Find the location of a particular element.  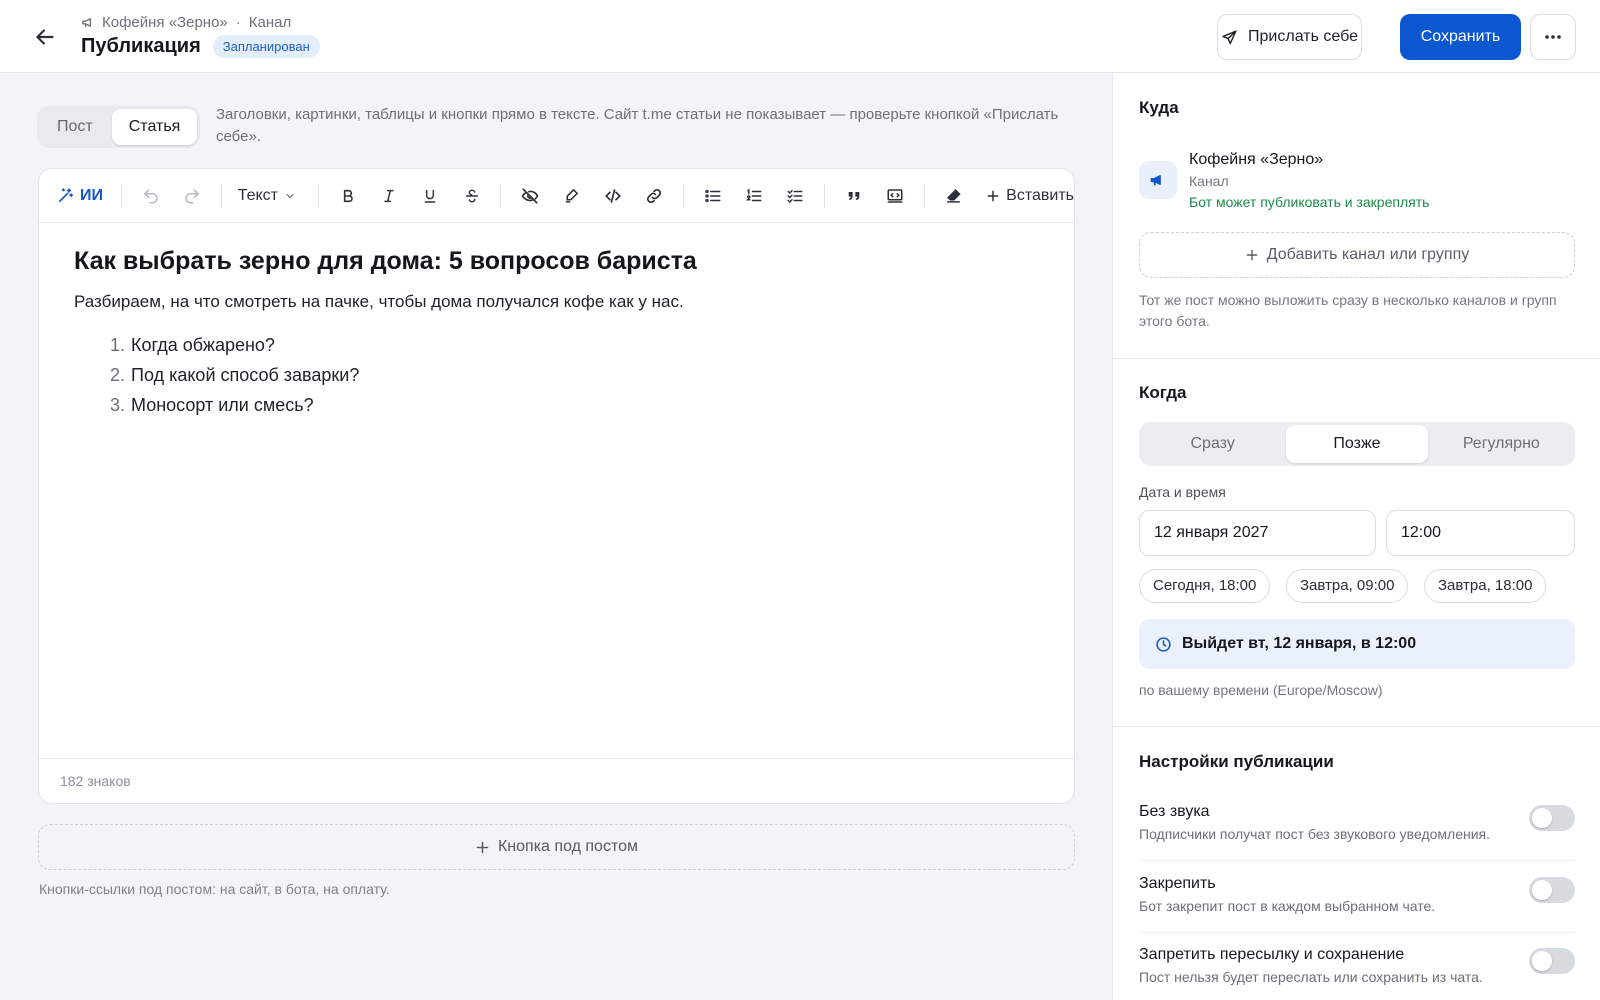

more-dots-icon is located at coordinates (1553, 37).